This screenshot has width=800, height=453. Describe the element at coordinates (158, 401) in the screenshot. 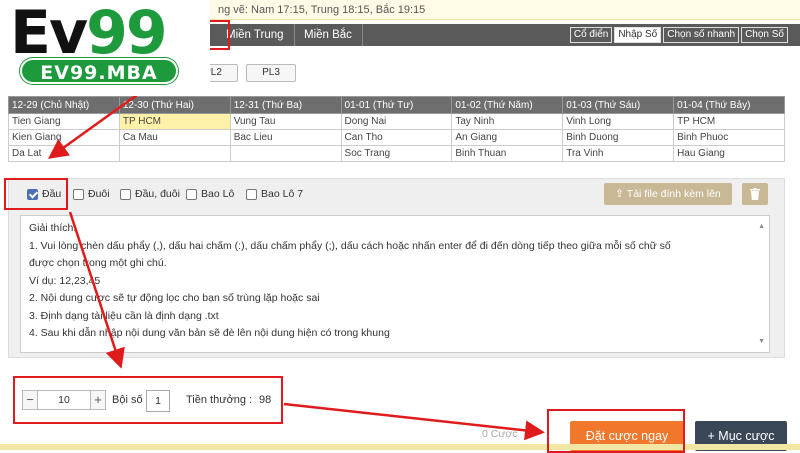

I see `multiplier-input: 1` at that location.